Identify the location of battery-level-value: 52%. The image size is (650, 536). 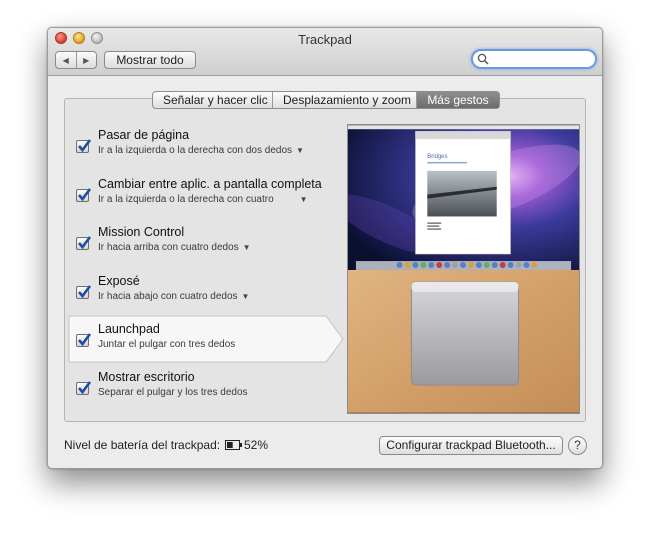
(256, 445).